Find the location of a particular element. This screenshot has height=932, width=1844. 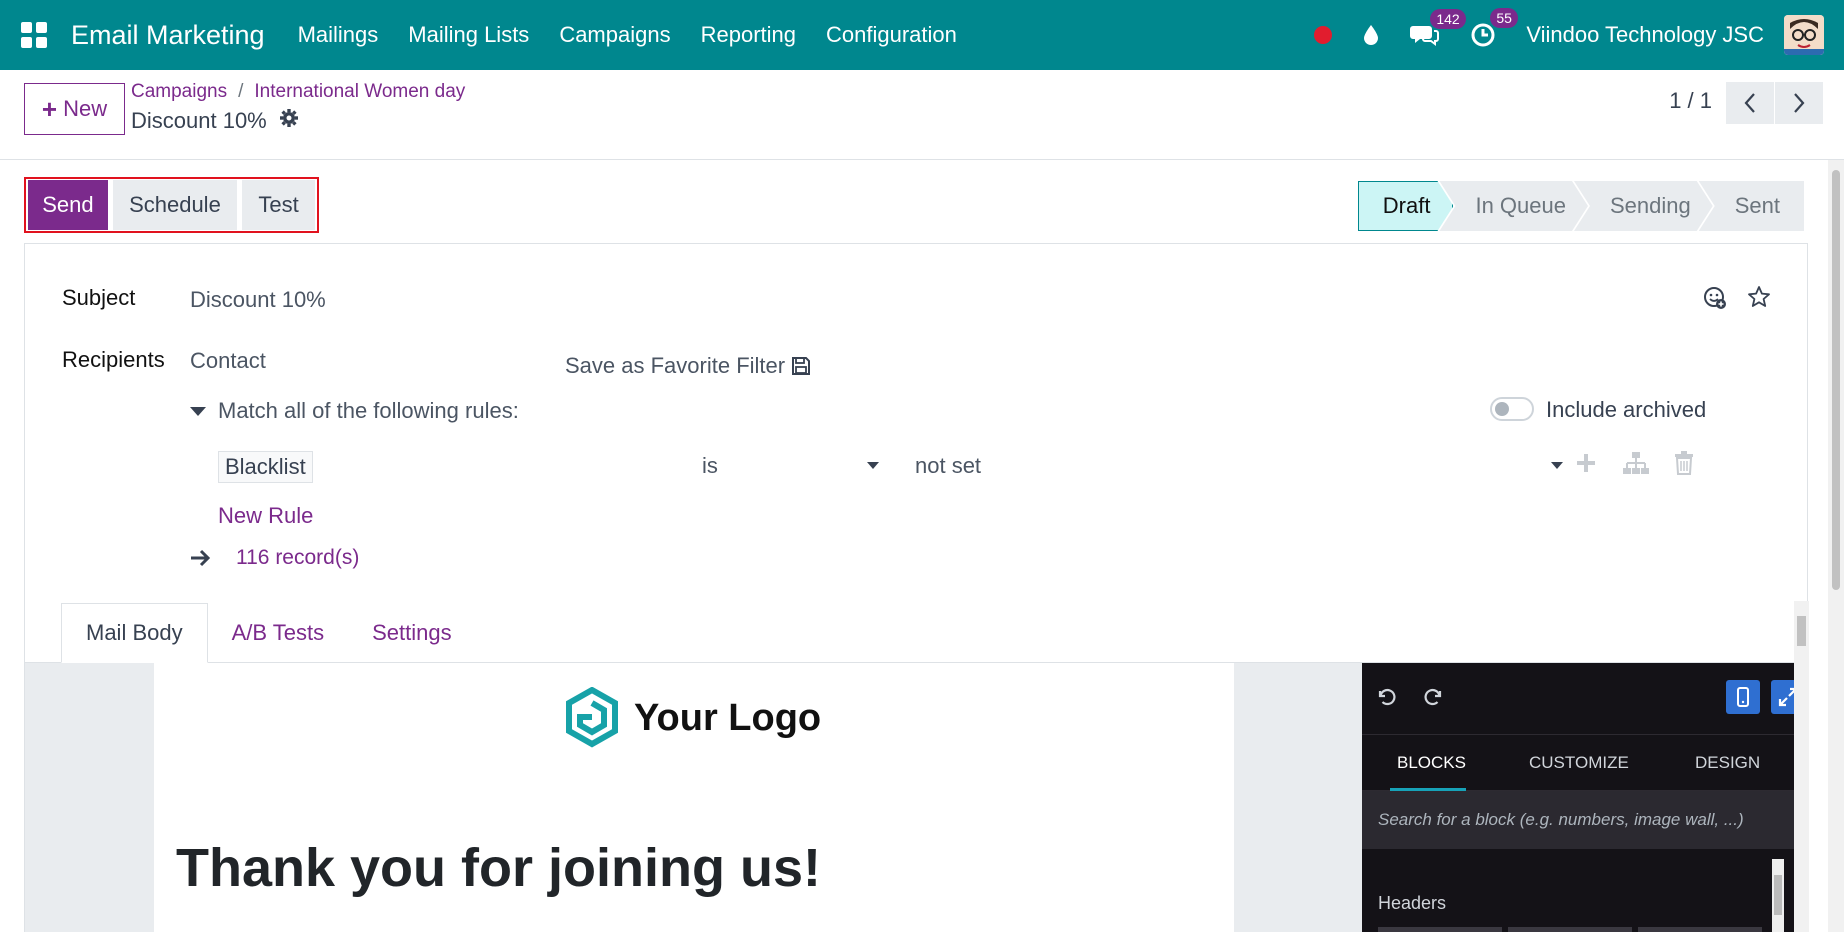

record-name: Discount 10% is located at coordinates (199, 120).